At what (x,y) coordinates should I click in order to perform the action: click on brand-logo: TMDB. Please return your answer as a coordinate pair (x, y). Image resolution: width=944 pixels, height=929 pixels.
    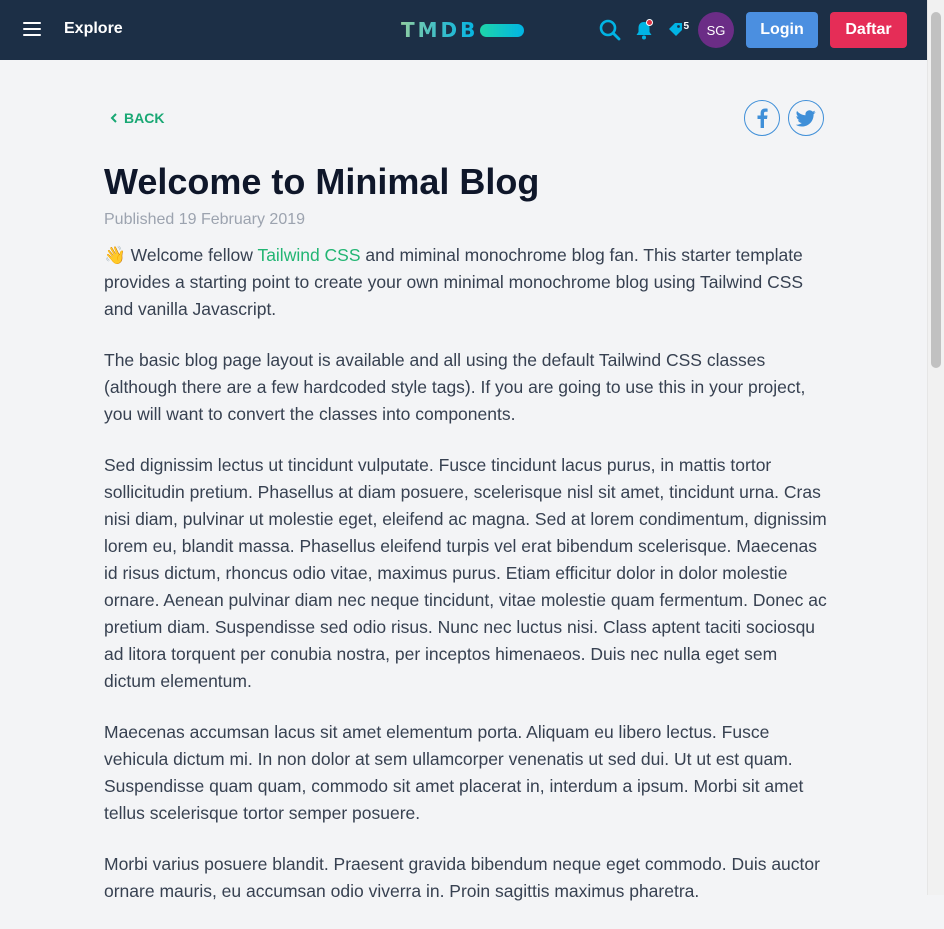
    Looking at the image, I should click on (463, 30).